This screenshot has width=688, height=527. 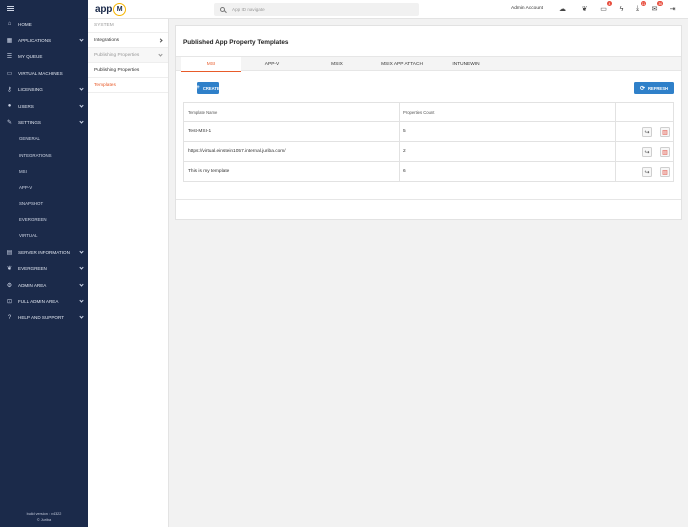 What do you see at coordinates (222, 9) in the screenshot?
I see `search-icon` at bounding box center [222, 9].